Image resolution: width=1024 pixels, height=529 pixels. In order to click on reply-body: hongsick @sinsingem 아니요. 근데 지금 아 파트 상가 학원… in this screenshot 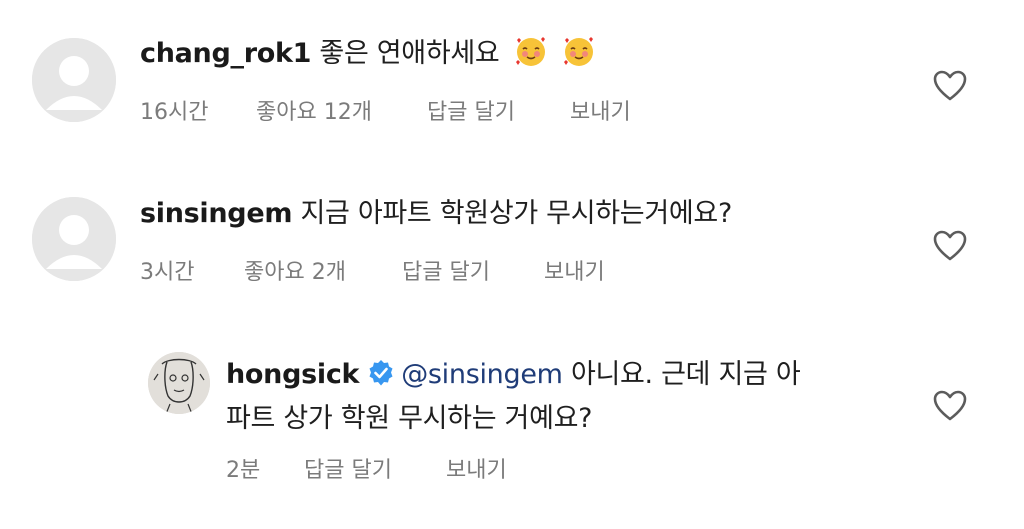, I will do `click(546, 397)`.